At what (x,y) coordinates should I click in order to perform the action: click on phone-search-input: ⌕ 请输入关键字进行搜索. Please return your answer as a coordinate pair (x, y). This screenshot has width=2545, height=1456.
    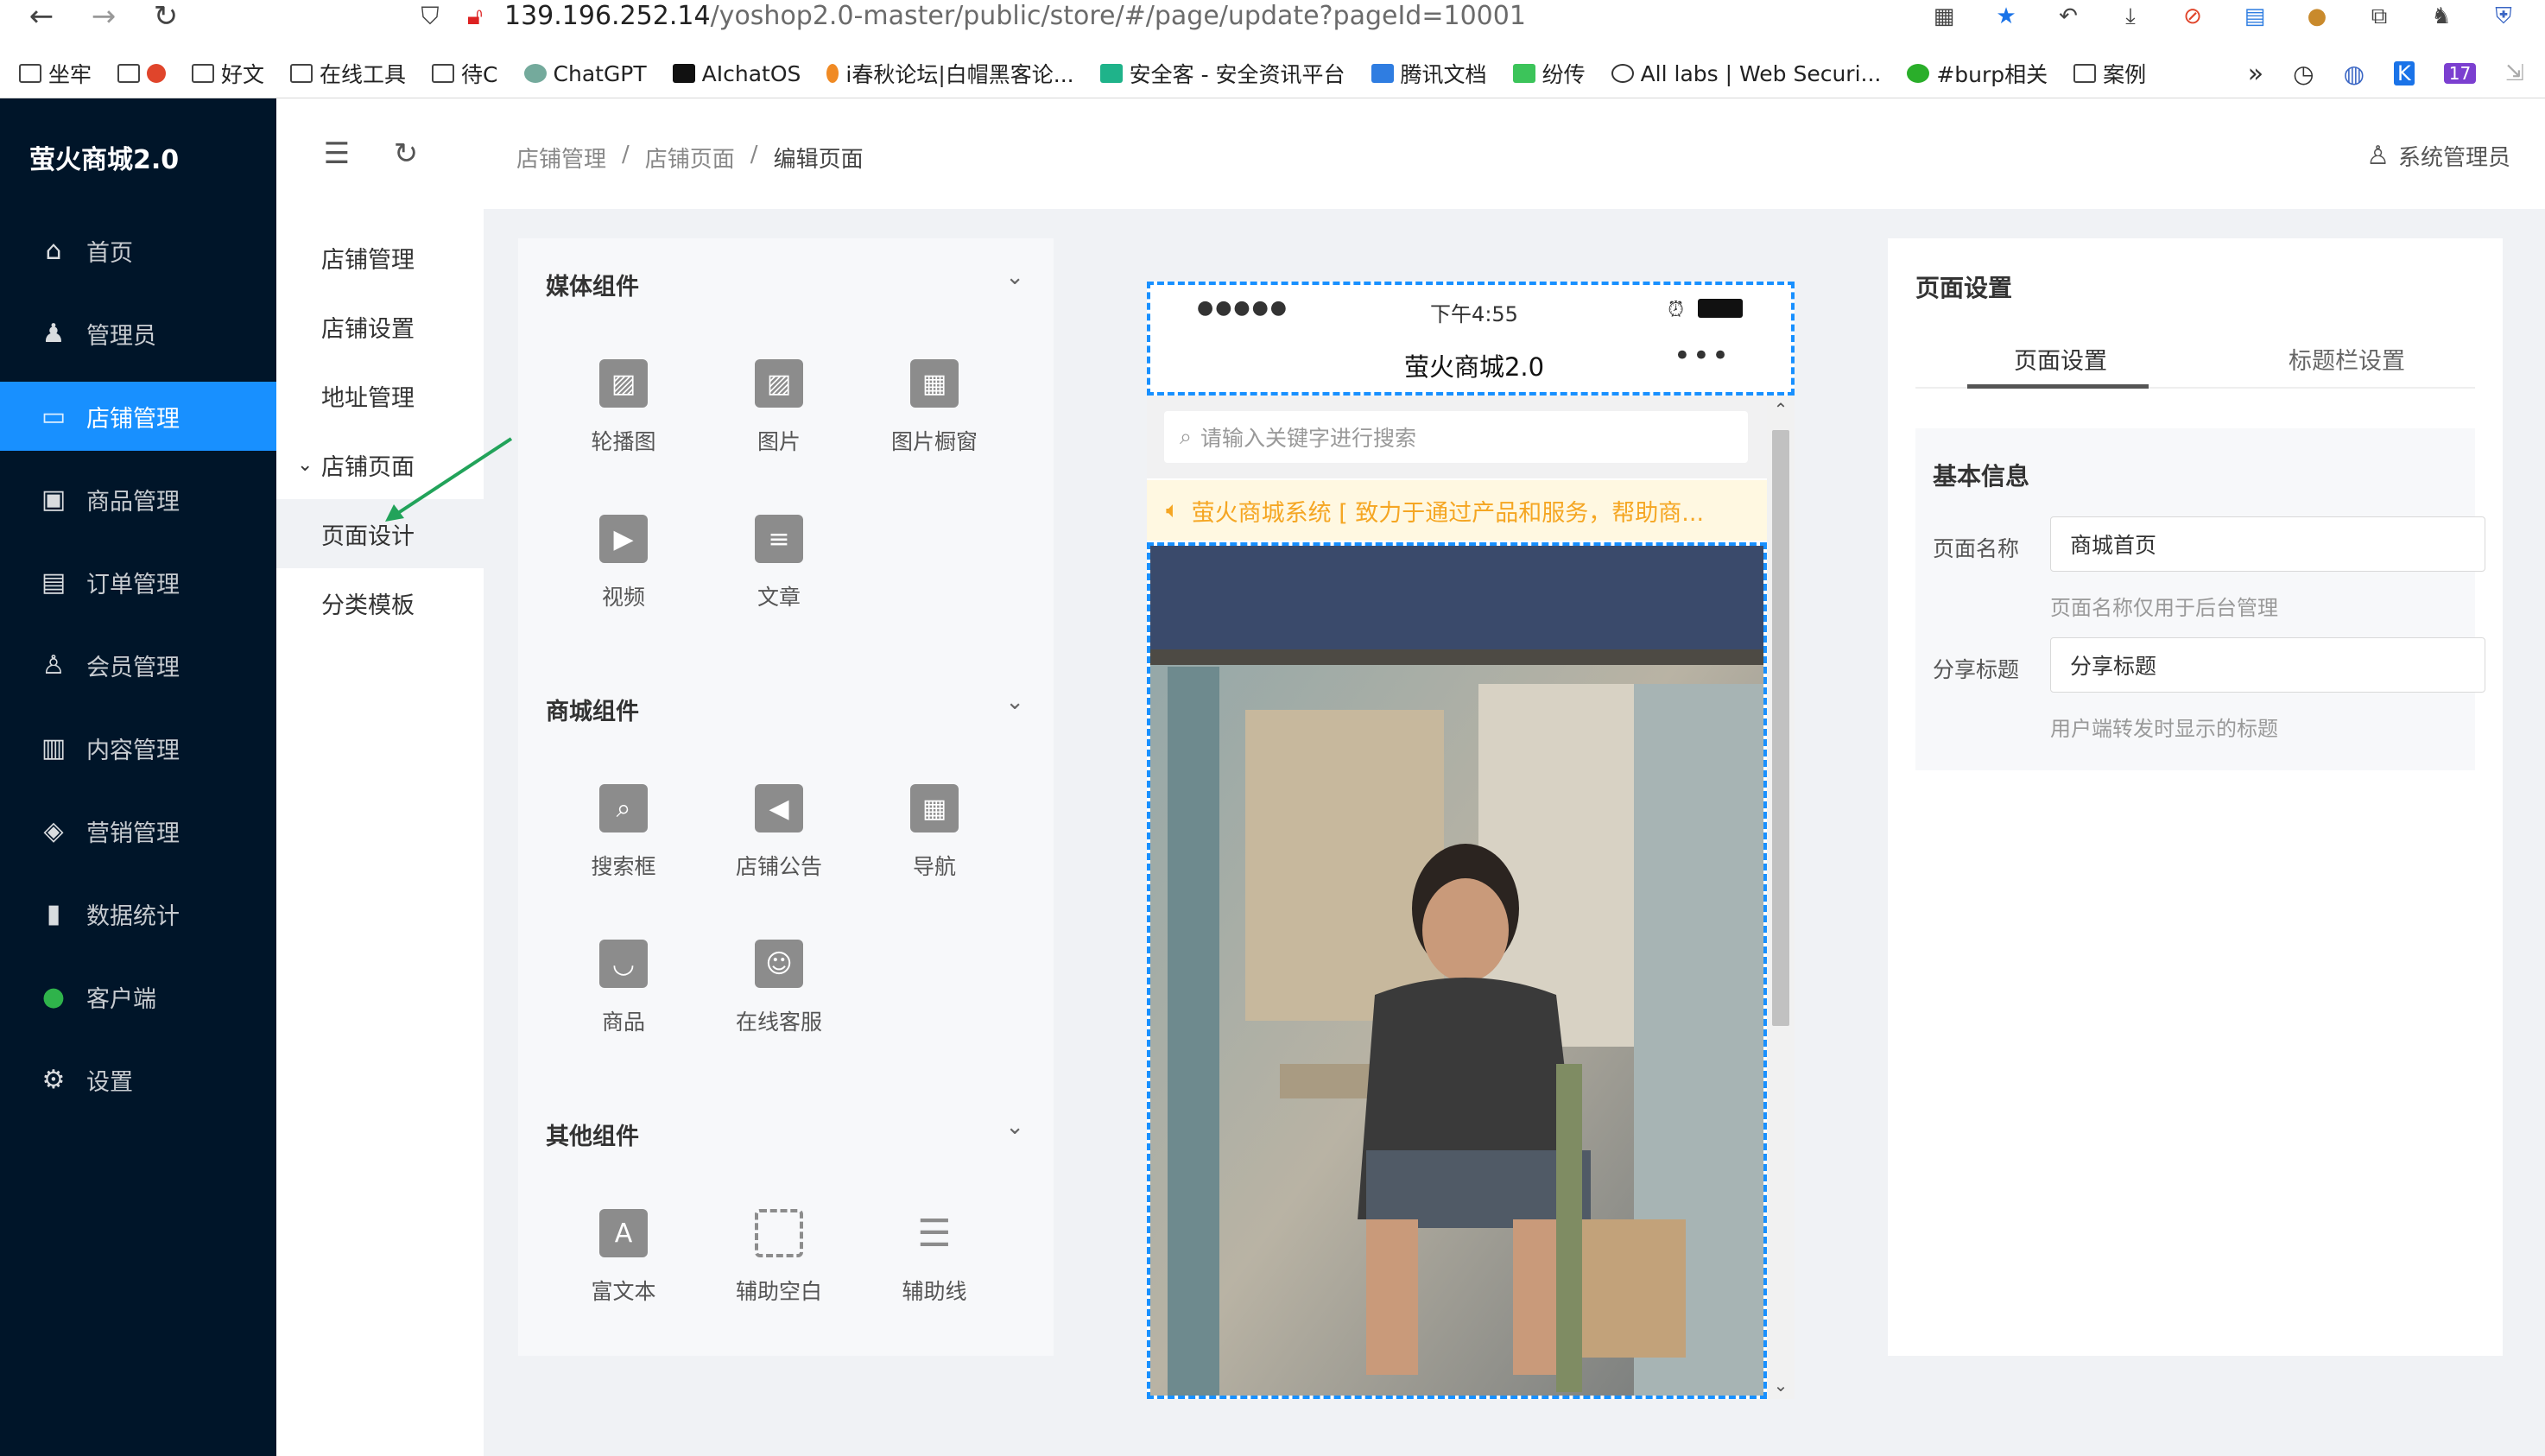
    Looking at the image, I should click on (1456, 437).